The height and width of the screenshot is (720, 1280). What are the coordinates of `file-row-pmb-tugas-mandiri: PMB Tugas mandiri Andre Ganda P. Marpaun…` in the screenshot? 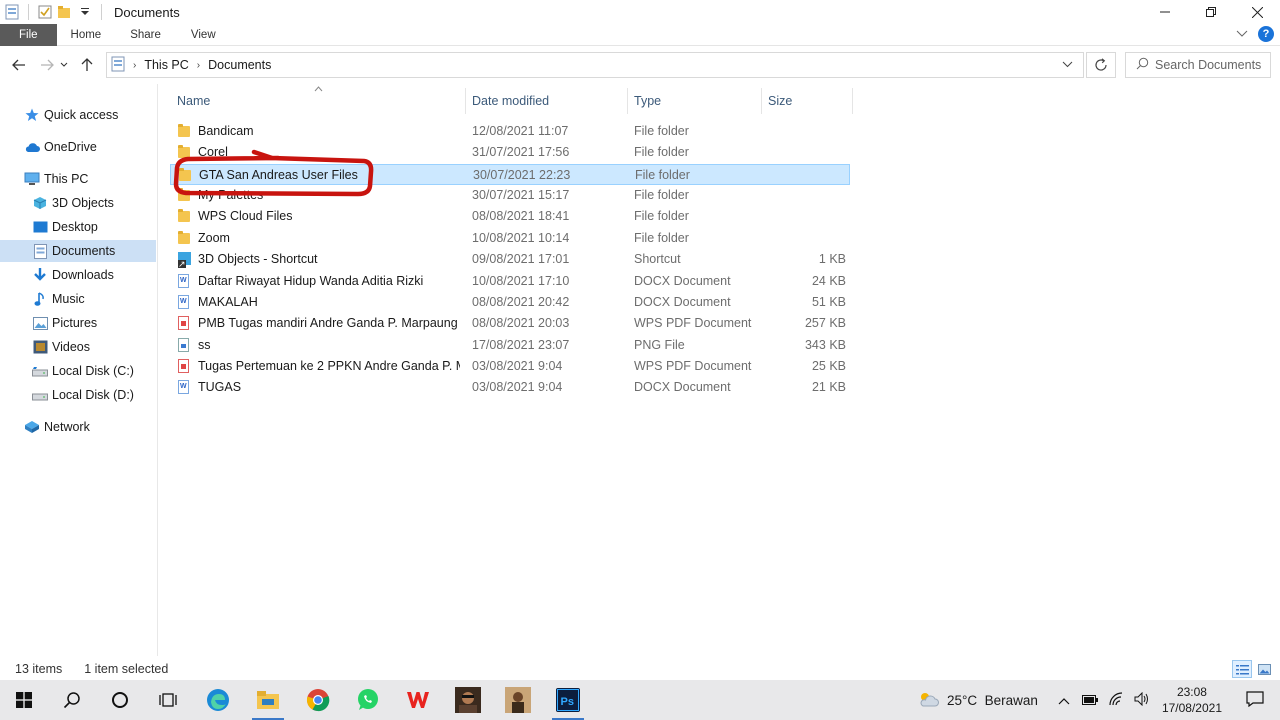 It's located at (510, 323).